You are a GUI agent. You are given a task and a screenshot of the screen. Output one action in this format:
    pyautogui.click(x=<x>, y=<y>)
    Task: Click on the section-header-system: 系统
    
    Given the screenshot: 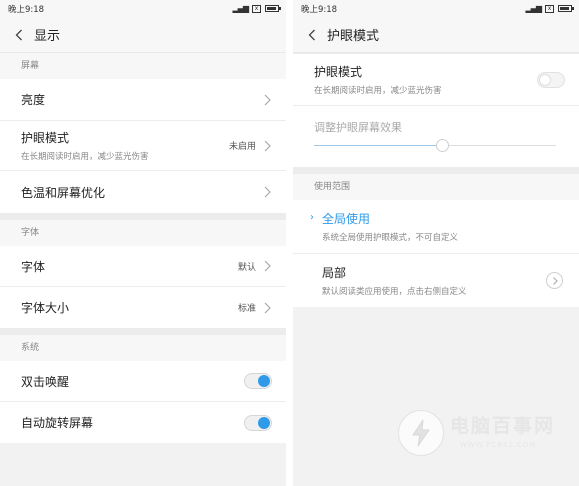 What is the action you would take?
    pyautogui.click(x=143, y=348)
    